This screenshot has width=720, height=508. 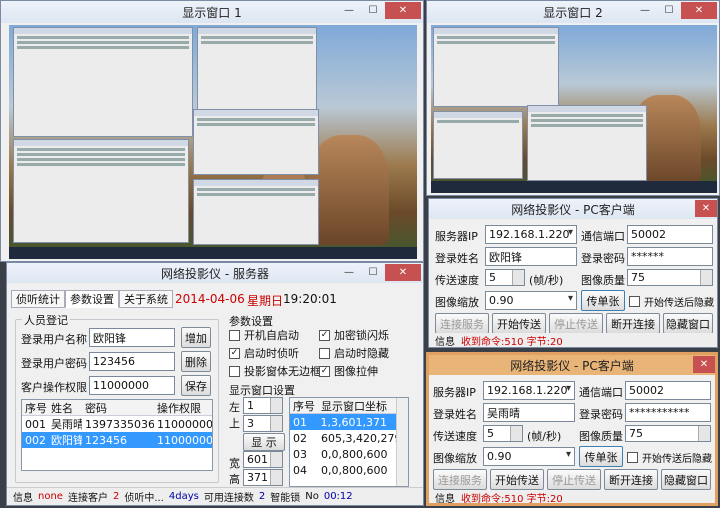 What do you see at coordinates (349, 438) in the screenshot?
I see `table-row: 02 605,3,420,279` at bounding box center [349, 438].